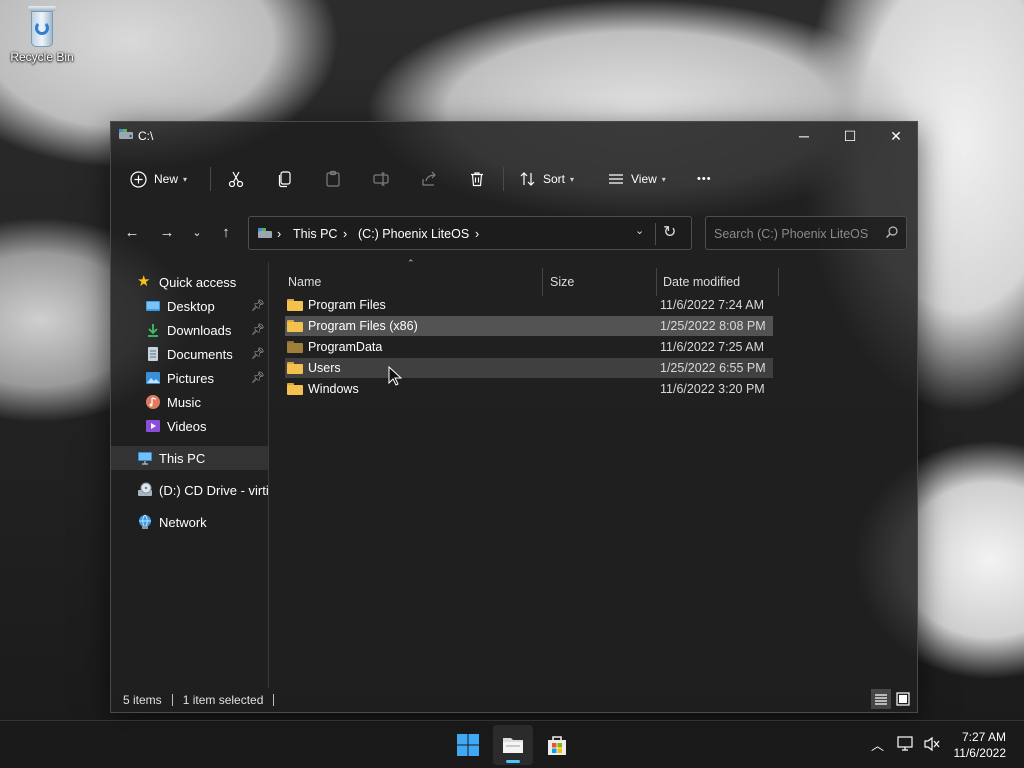  I want to click on file-name: Windows, so click(333, 389).